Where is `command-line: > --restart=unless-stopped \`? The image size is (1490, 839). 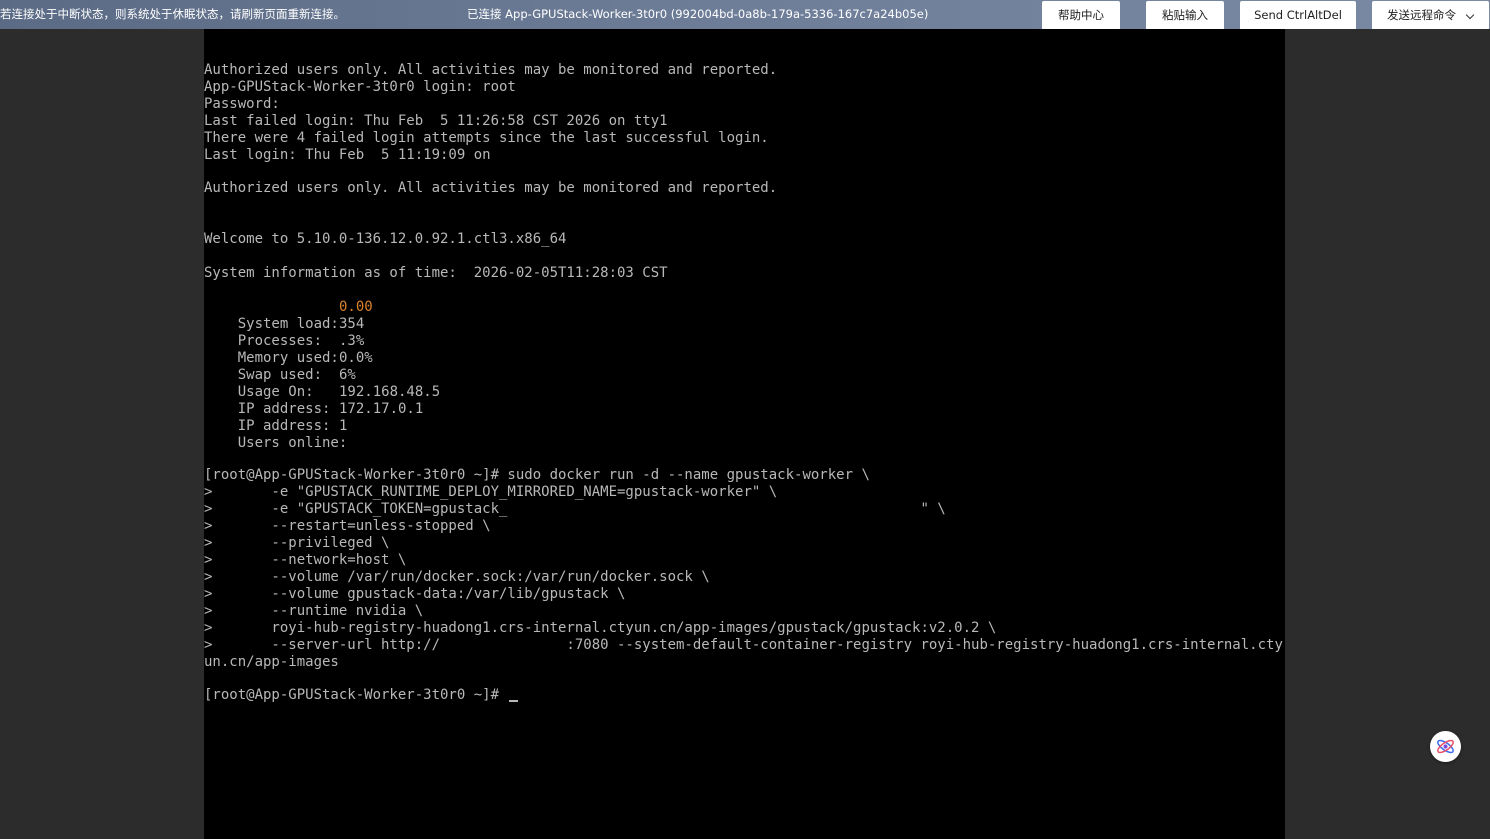
command-line: > --restart=unless-stopped \ is located at coordinates (347, 526).